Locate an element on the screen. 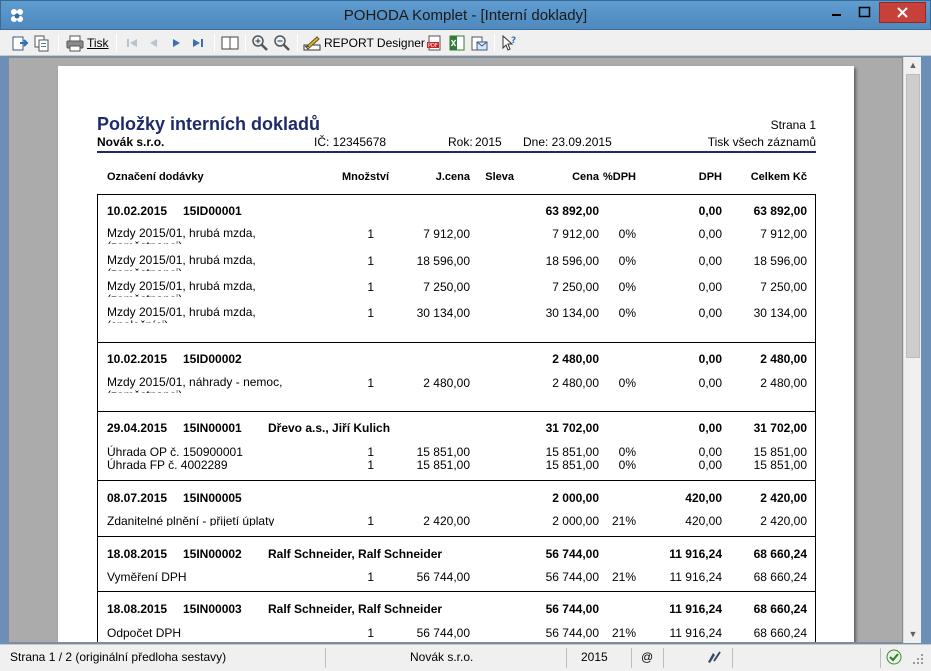 This screenshot has height=671, width=931. signature-icon is located at coordinates (714, 658).